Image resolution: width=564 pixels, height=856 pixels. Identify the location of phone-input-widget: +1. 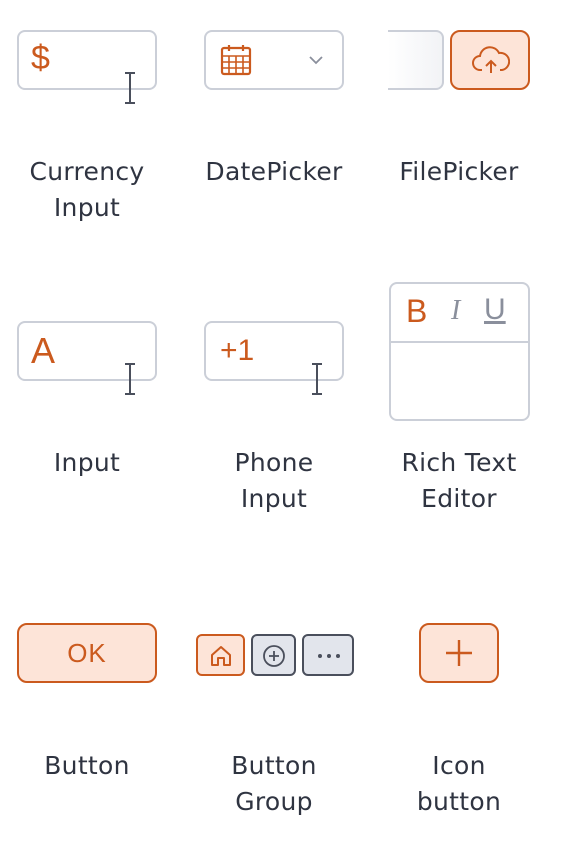
(274, 358).